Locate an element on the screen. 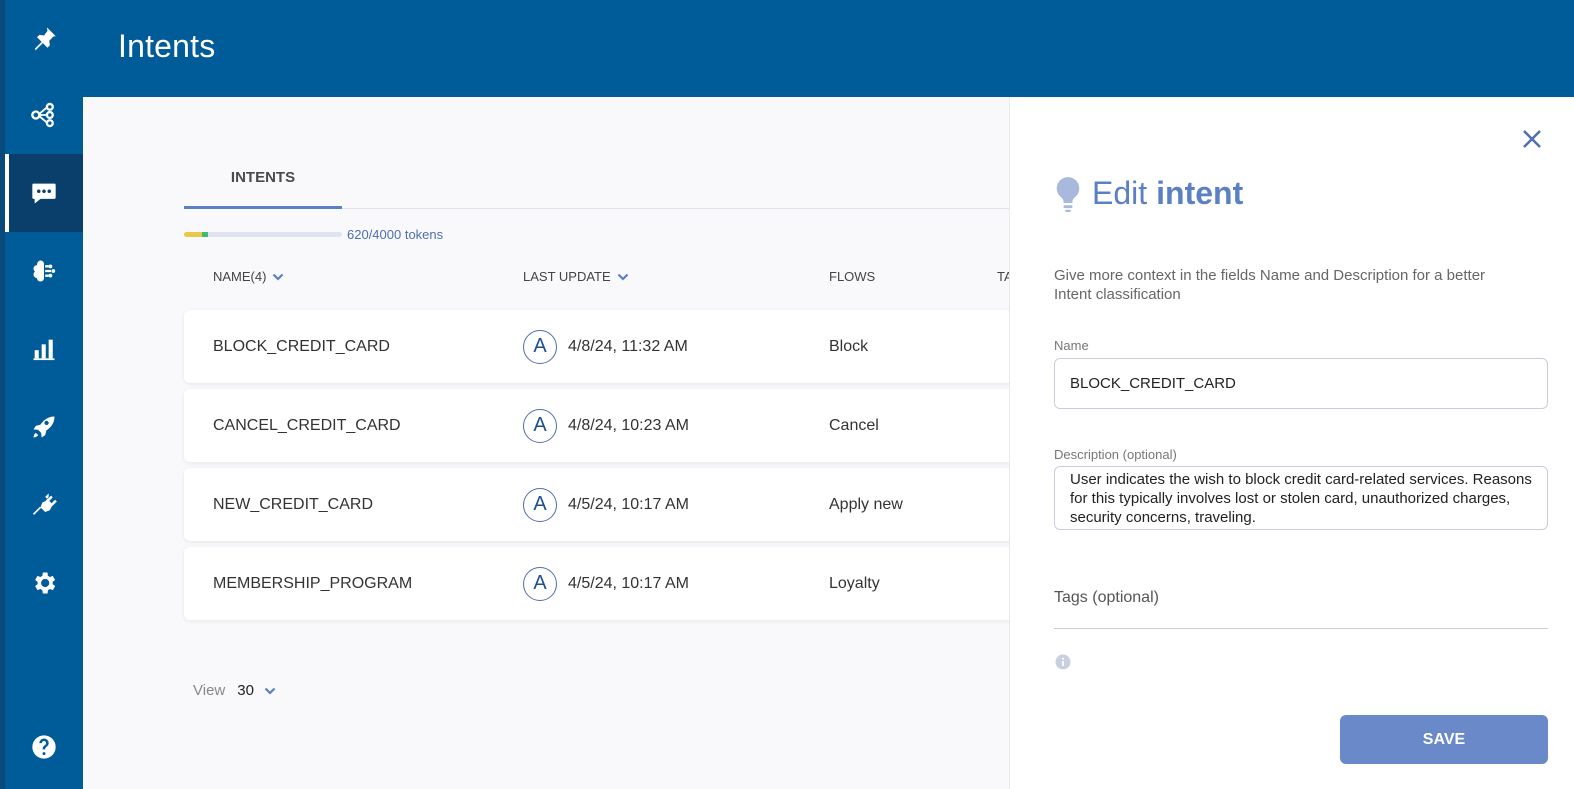 This screenshot has width=1574, height=789. save-button: SAVE is located at coordinates (1444, 739).